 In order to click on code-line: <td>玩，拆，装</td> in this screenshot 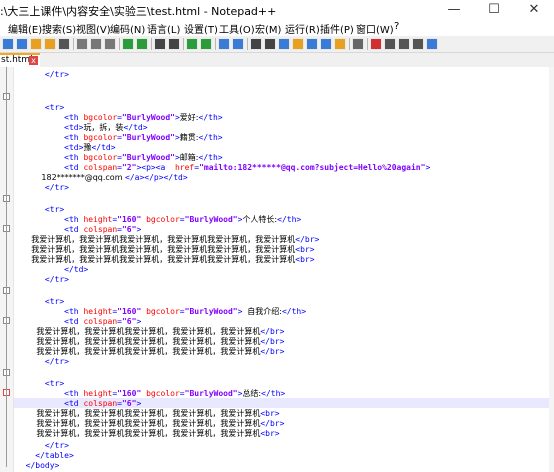, I will do `click(81, 128)`.